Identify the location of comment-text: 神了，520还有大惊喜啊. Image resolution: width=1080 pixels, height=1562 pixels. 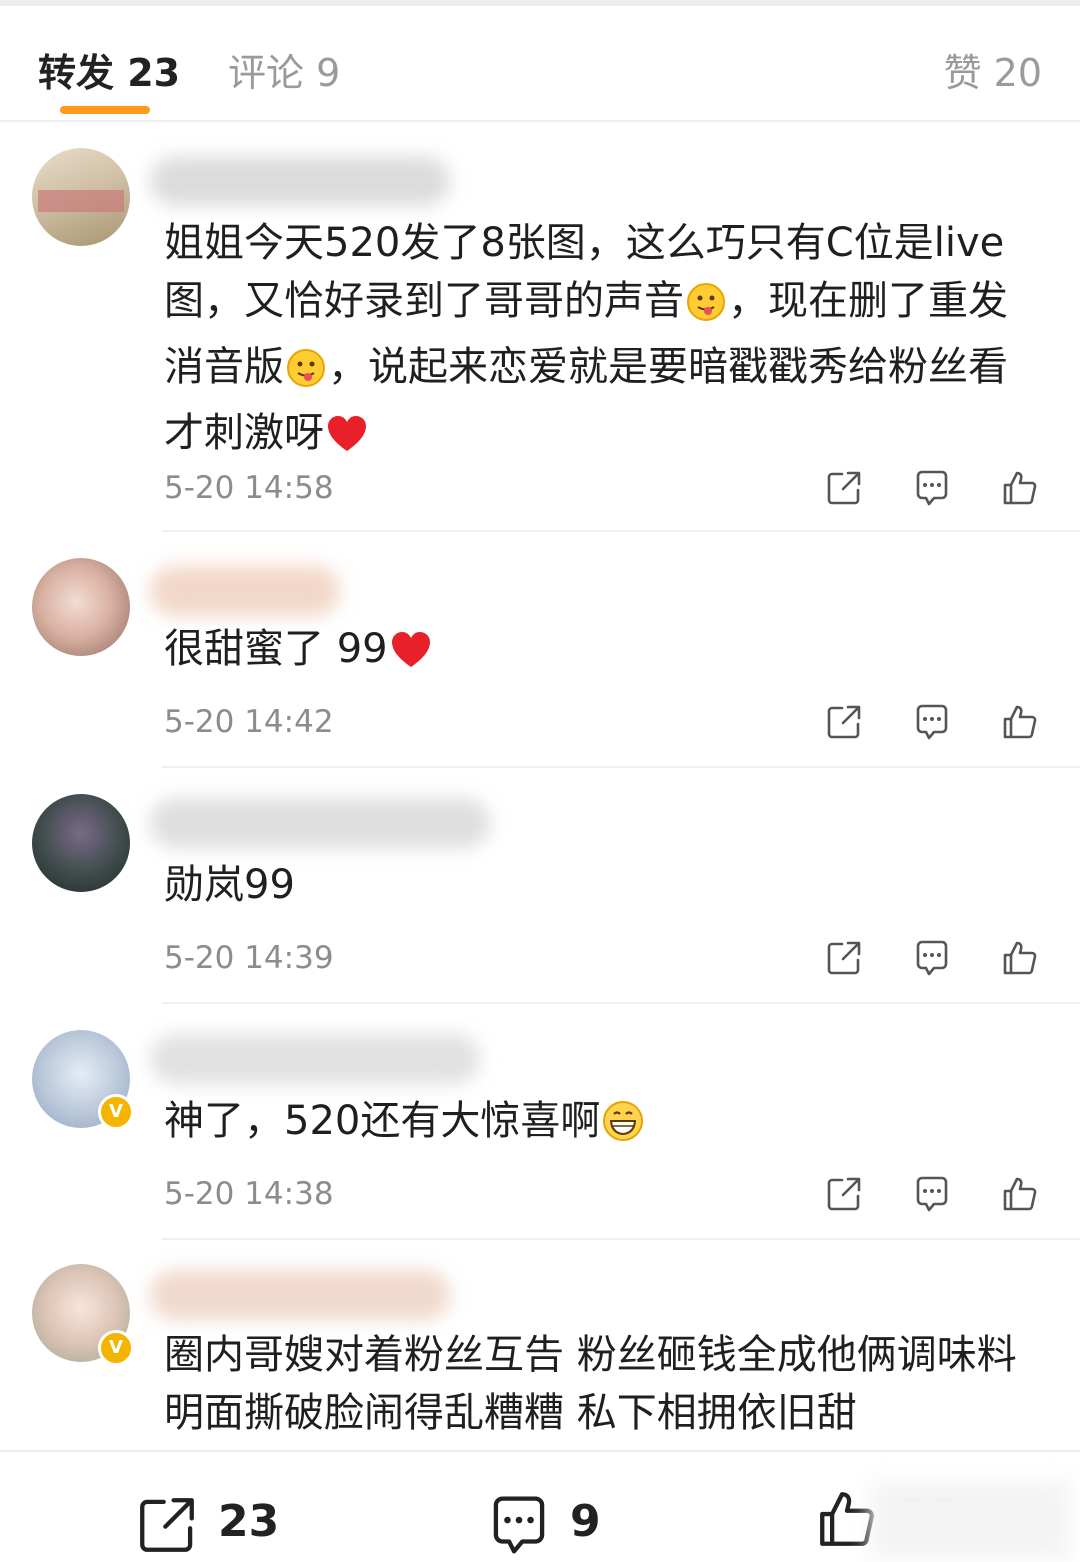
(604, 1125).